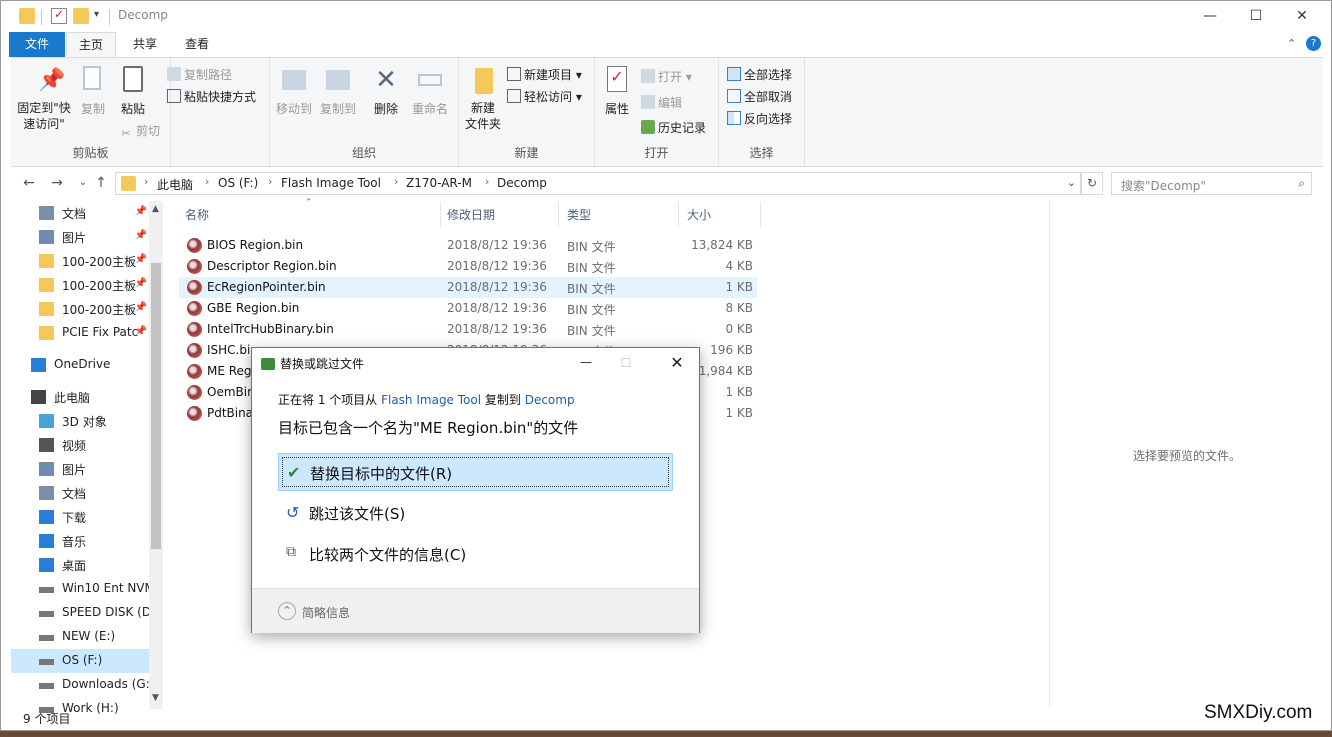 The width and height of the screenshot is (1332, 737). What do you see at coordinates (475, 554) in the screenshot?
I see `compare-option: ⧉ 比较两个文件的信息(C)` at bounding box center [475, 554].